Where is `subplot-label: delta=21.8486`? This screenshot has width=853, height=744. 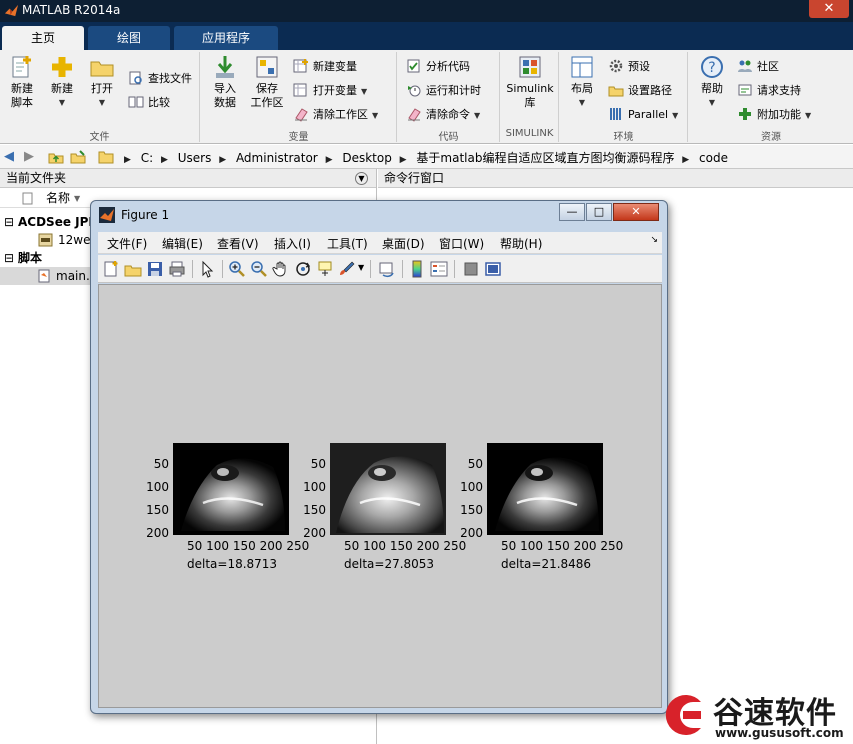 subplot-label: delta=21.8486 is located at coordinates (546, 564).